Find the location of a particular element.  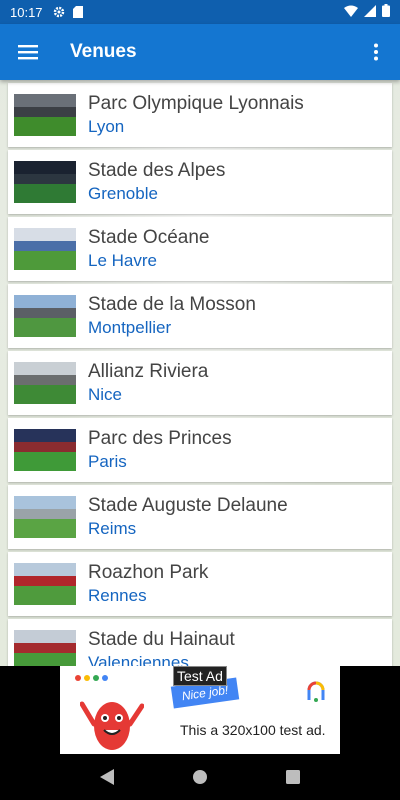

mascot-icon is located at coordinates (112, 725).